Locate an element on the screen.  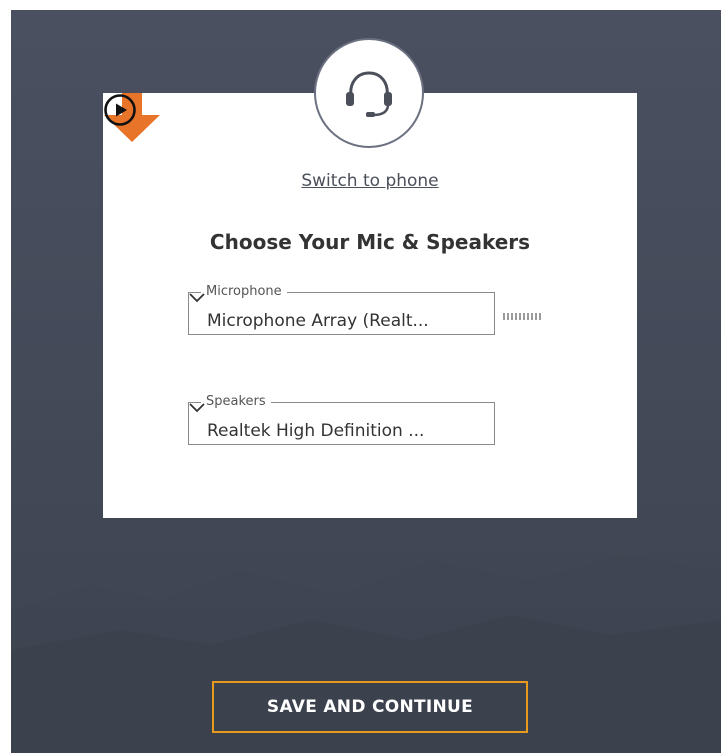
mic-level-meter is located at coordinates (522, 316).